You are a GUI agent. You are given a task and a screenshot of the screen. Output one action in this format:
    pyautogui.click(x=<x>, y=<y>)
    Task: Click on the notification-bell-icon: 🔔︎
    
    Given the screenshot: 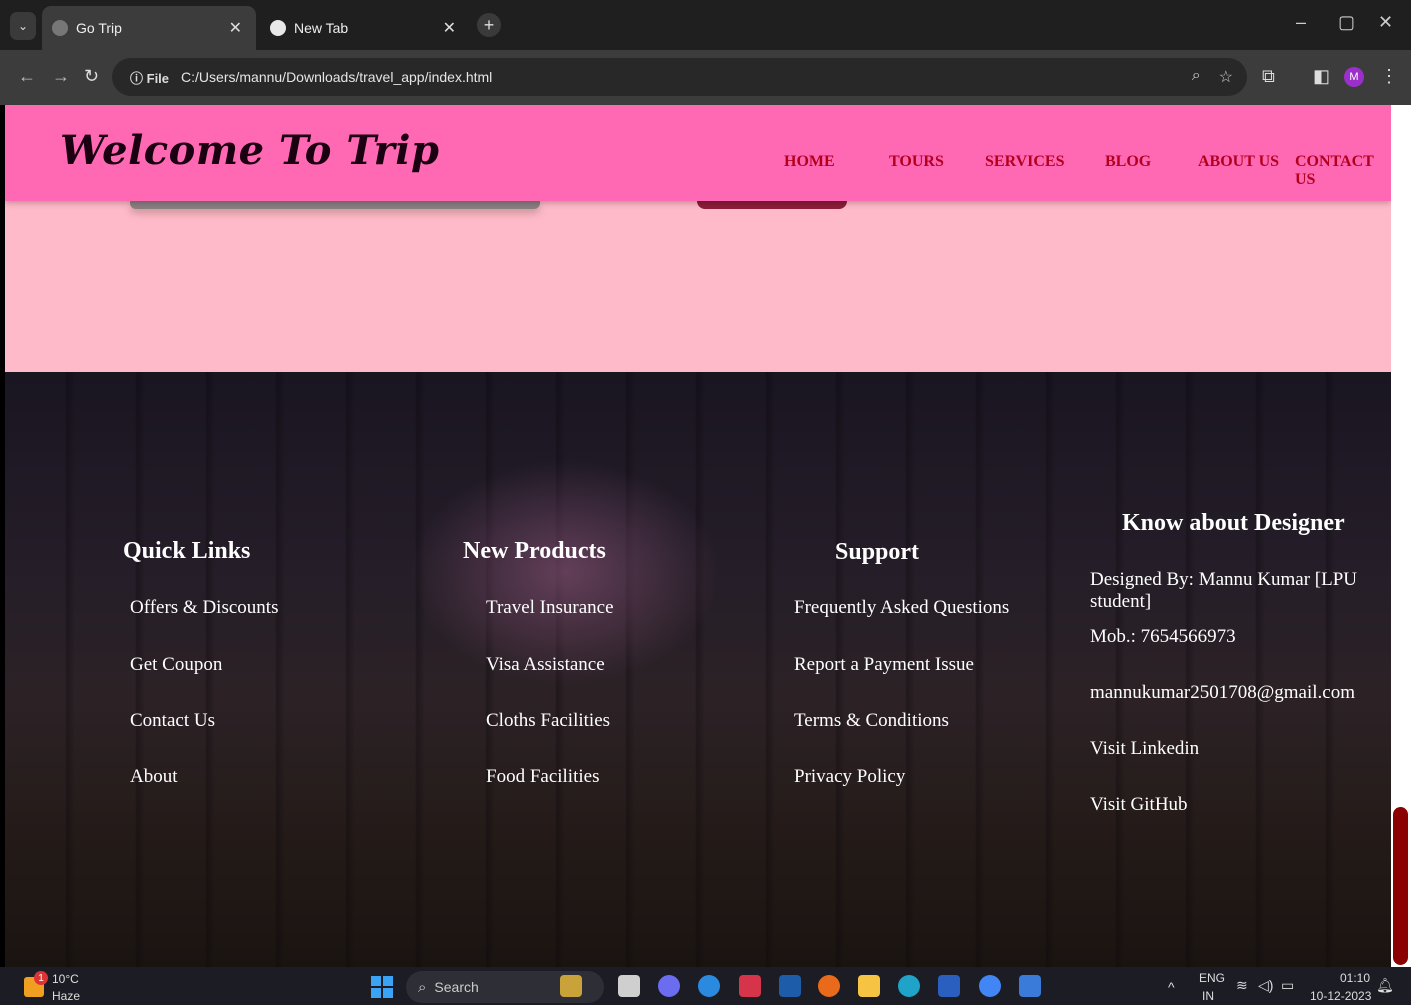 What is the action you would take?
    pyautogui.click(x=1385, y=985)
    